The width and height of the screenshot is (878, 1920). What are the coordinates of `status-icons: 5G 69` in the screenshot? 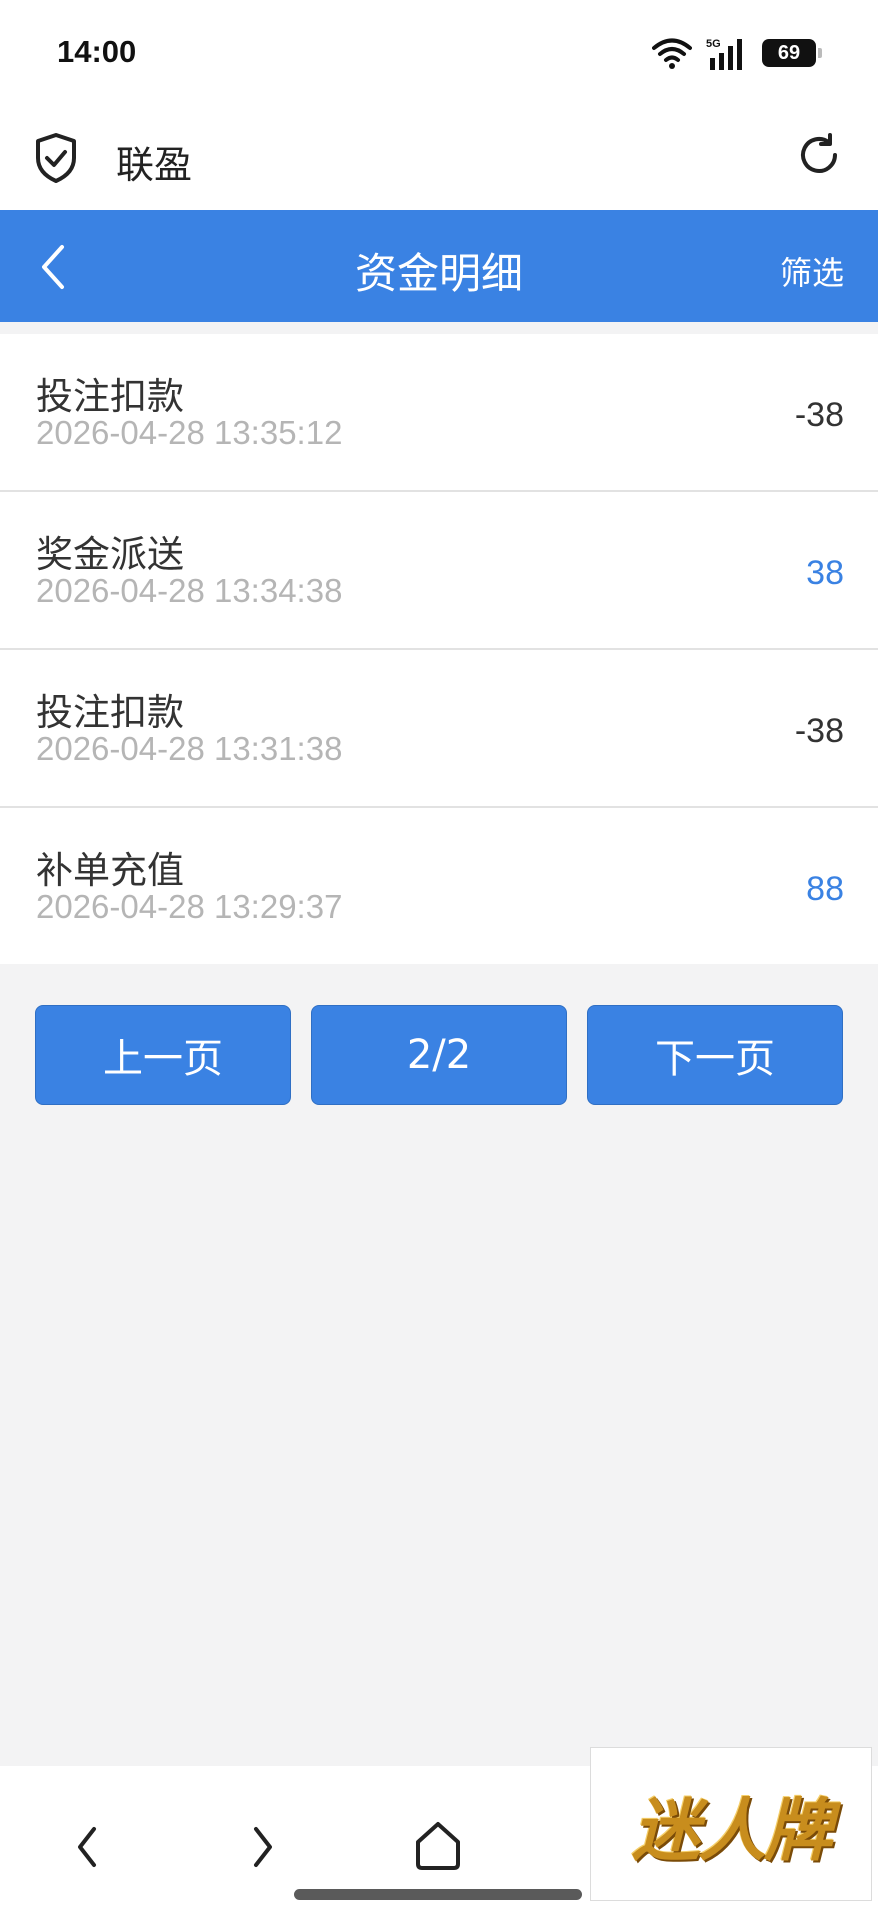 It's located at (737, 53).